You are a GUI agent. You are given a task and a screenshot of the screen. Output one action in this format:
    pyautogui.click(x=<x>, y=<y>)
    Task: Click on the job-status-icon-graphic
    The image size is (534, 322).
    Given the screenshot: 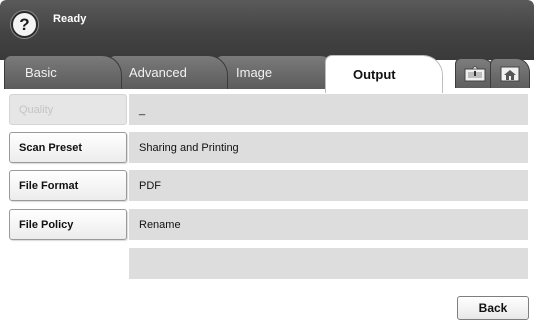 What is the action you would take?
    pyautogui.click(x=475, y=73)
    